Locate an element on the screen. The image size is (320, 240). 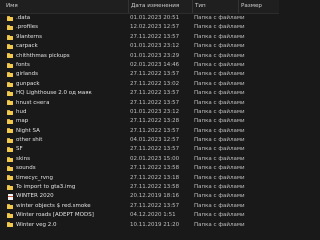
column-header-size: Размер is located at coordinates (258, 6).